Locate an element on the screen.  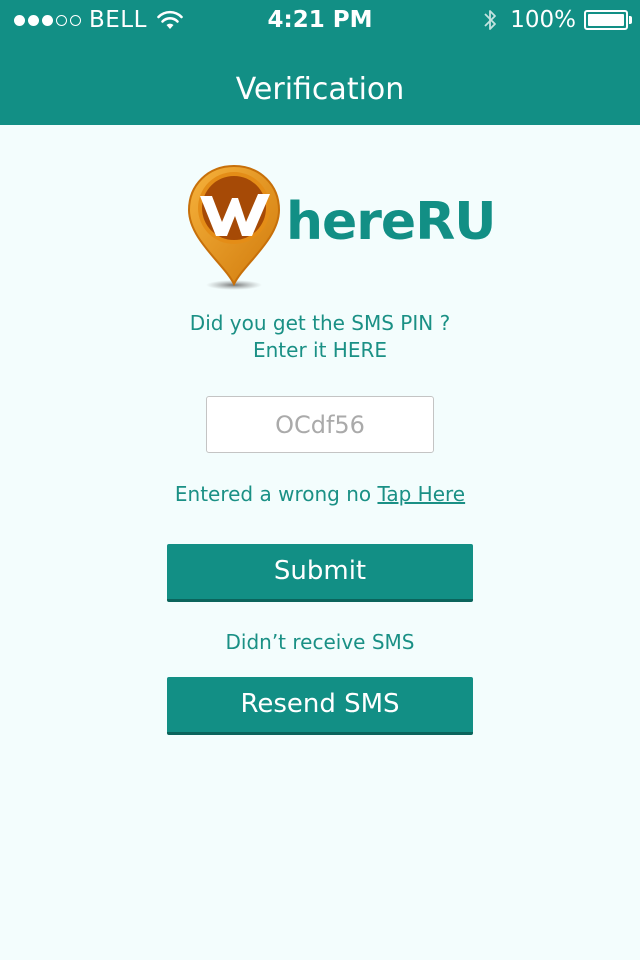
wrong-number-text: Entered a wrong no is located at coordinates (276, 494).